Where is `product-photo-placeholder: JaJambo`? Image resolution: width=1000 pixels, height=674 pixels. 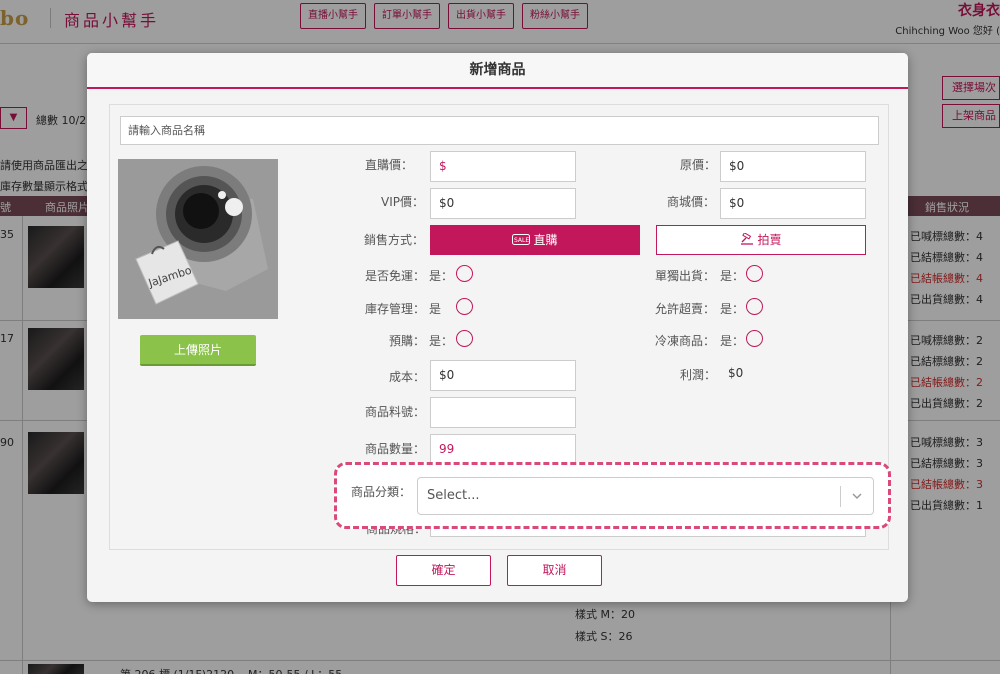 product-photo-placeholder: JaJambo is located at coordinates (198, 239).